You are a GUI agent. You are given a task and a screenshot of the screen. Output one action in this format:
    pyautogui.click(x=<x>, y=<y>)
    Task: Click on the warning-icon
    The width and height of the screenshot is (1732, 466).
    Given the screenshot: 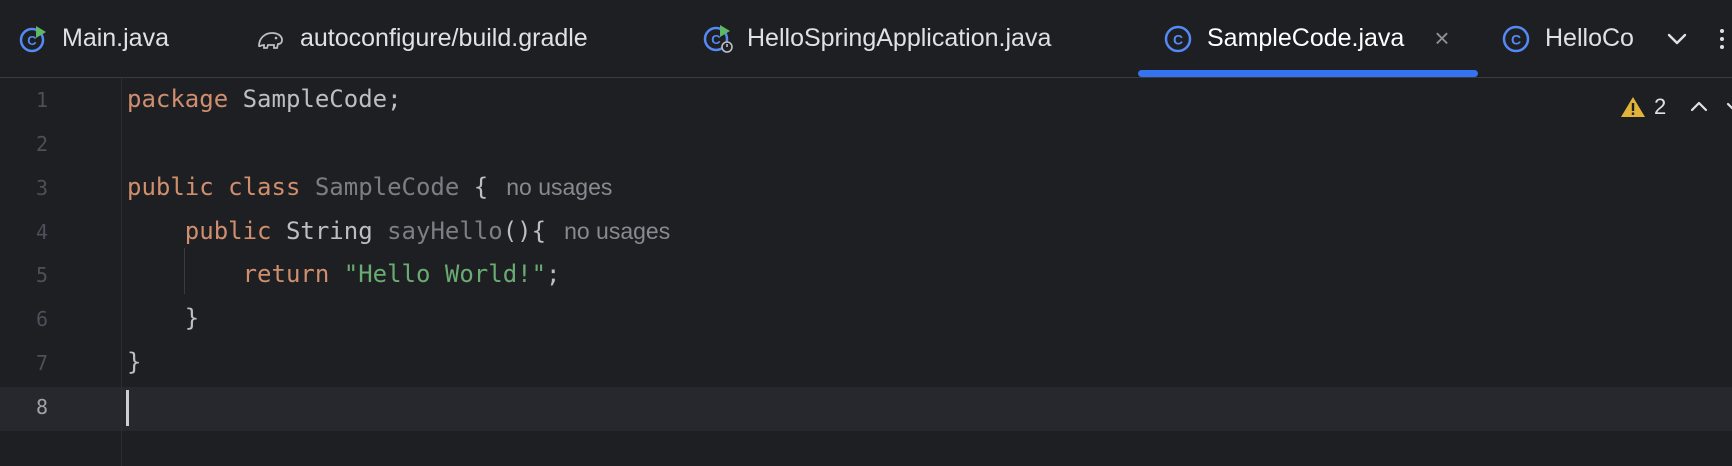 What is the action you would take?
    pyautogui.click(x=1633, y=107)
    